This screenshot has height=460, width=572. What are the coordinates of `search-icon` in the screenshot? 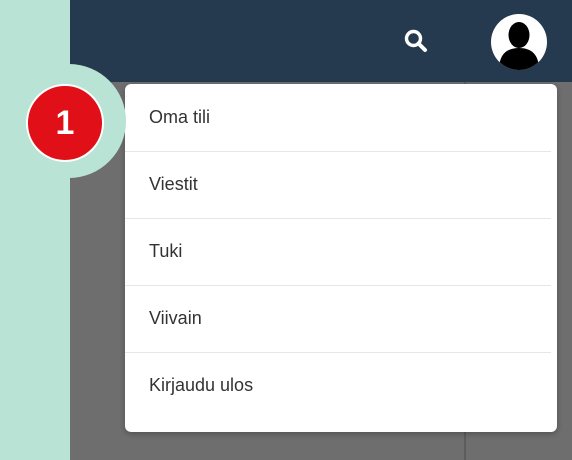 It's located at (416, 41).